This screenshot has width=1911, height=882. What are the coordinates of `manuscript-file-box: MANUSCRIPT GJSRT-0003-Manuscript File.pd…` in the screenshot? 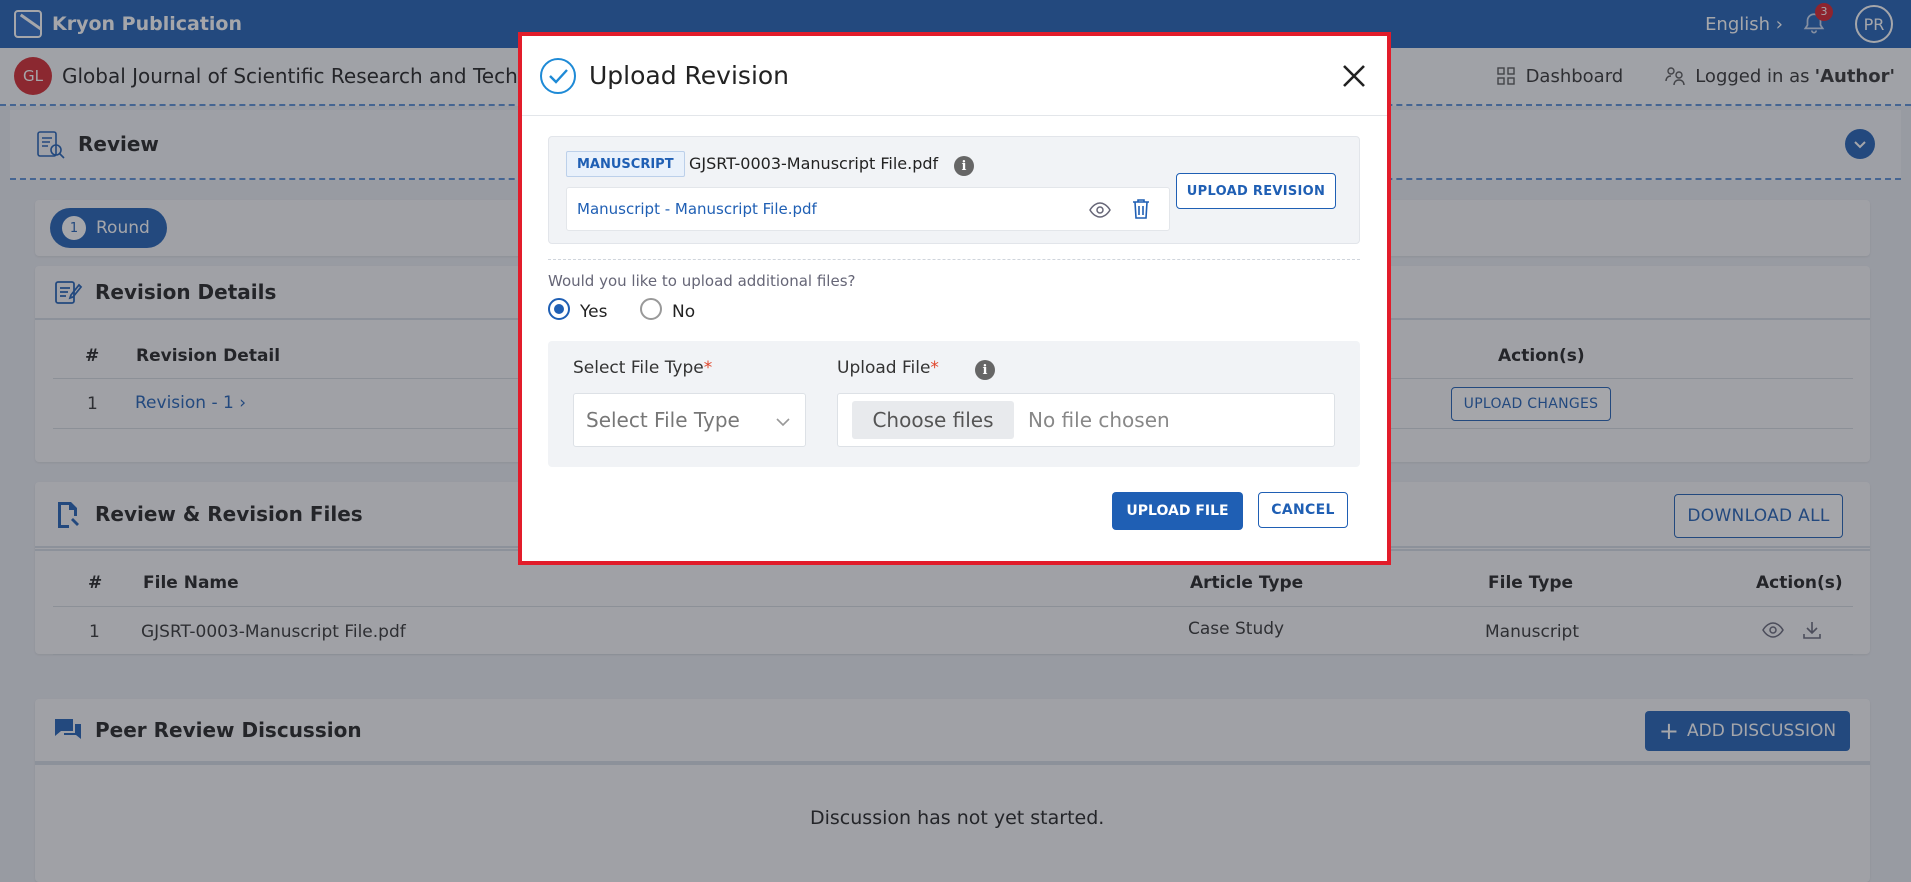 It's located at (954, 190).